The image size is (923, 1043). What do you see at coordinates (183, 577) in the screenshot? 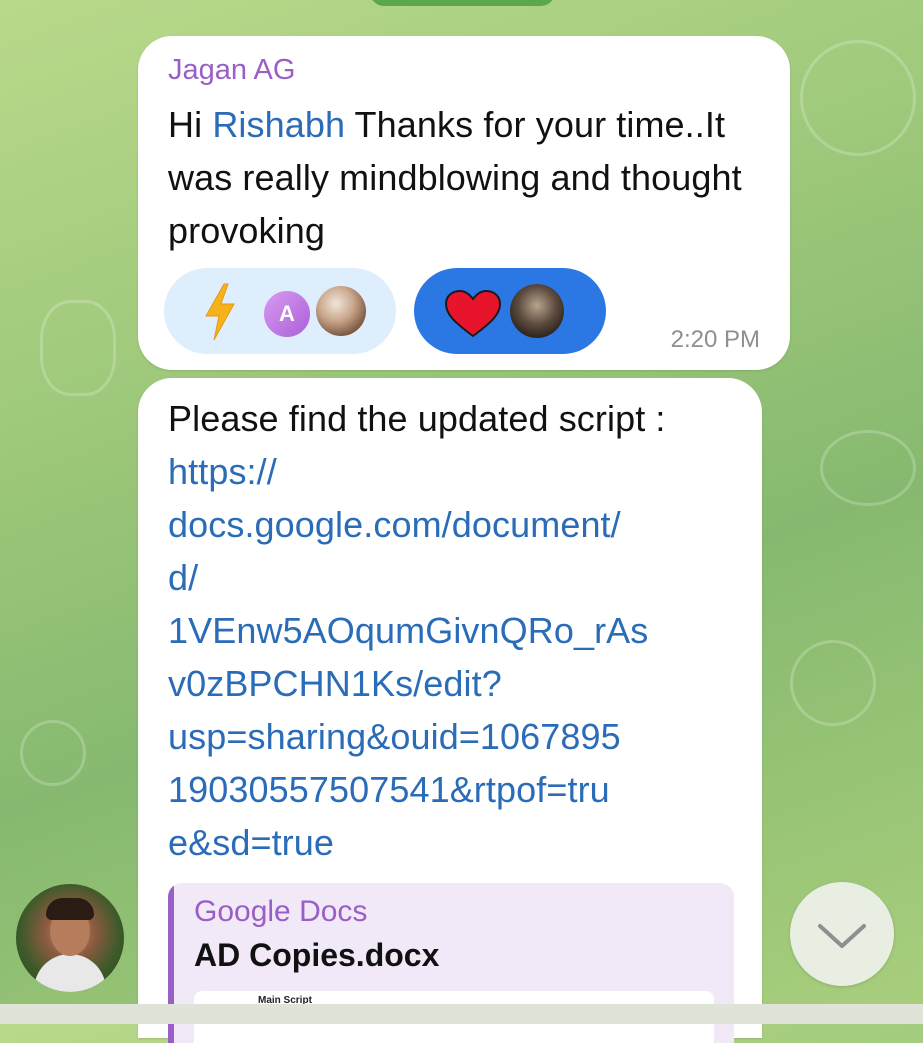
I see `url-link-line: d/` at bounding box center [183, 577].